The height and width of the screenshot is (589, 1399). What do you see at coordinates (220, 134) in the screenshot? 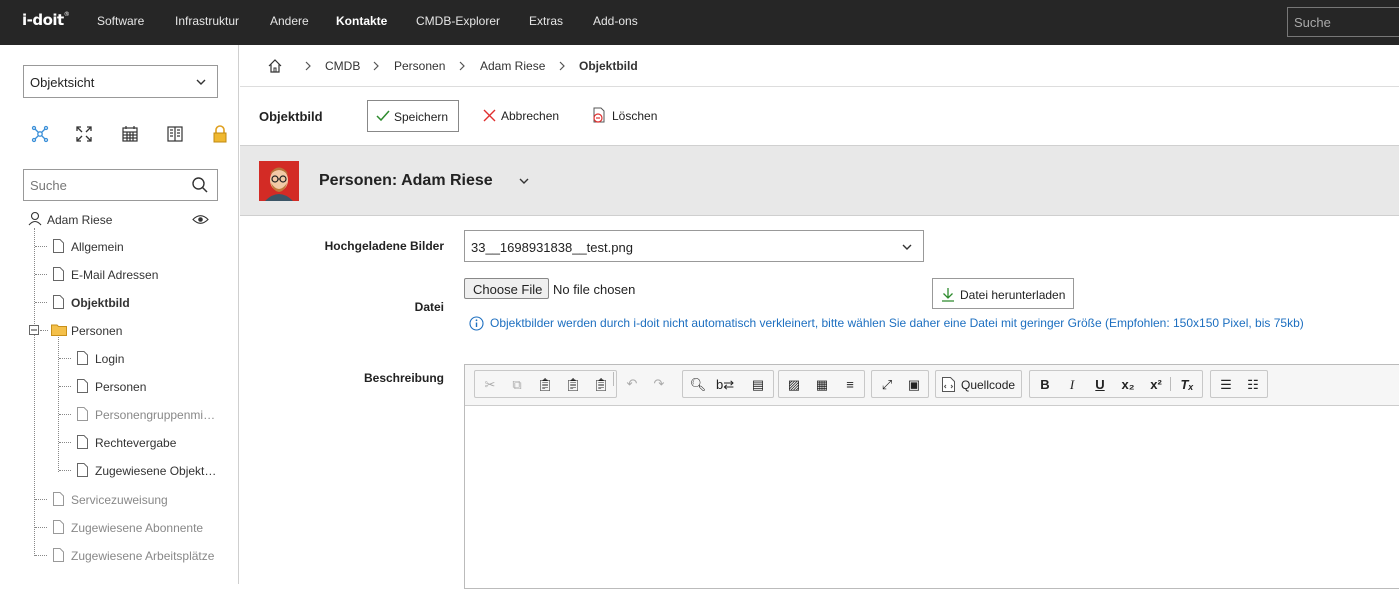
I see `lock-icon` at bounding box center [220, 134].